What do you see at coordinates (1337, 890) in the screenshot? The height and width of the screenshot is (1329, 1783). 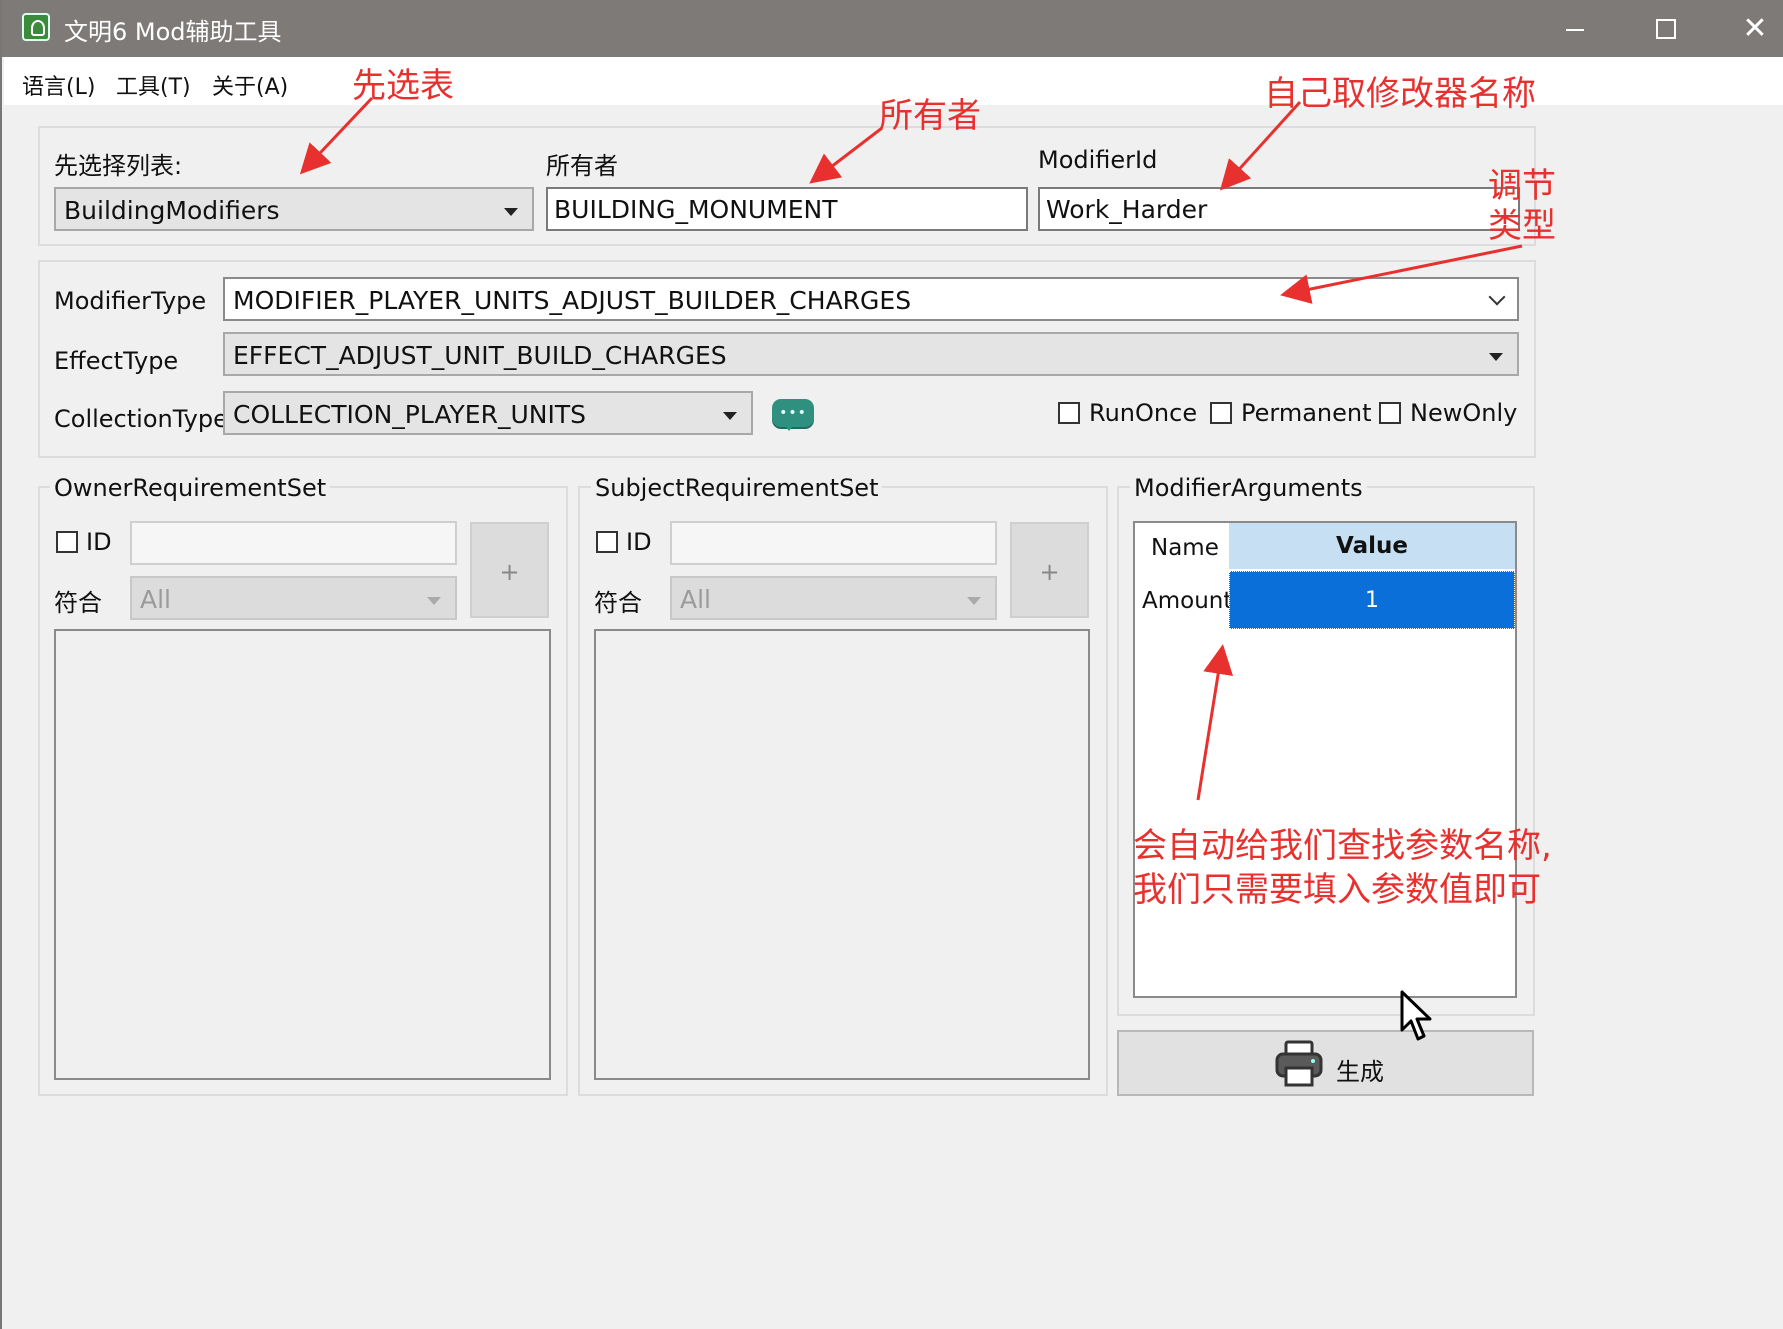 I see `annotation-auto-line2: 我们只需要填入参数值即可` at bounding box center [1337, 890].